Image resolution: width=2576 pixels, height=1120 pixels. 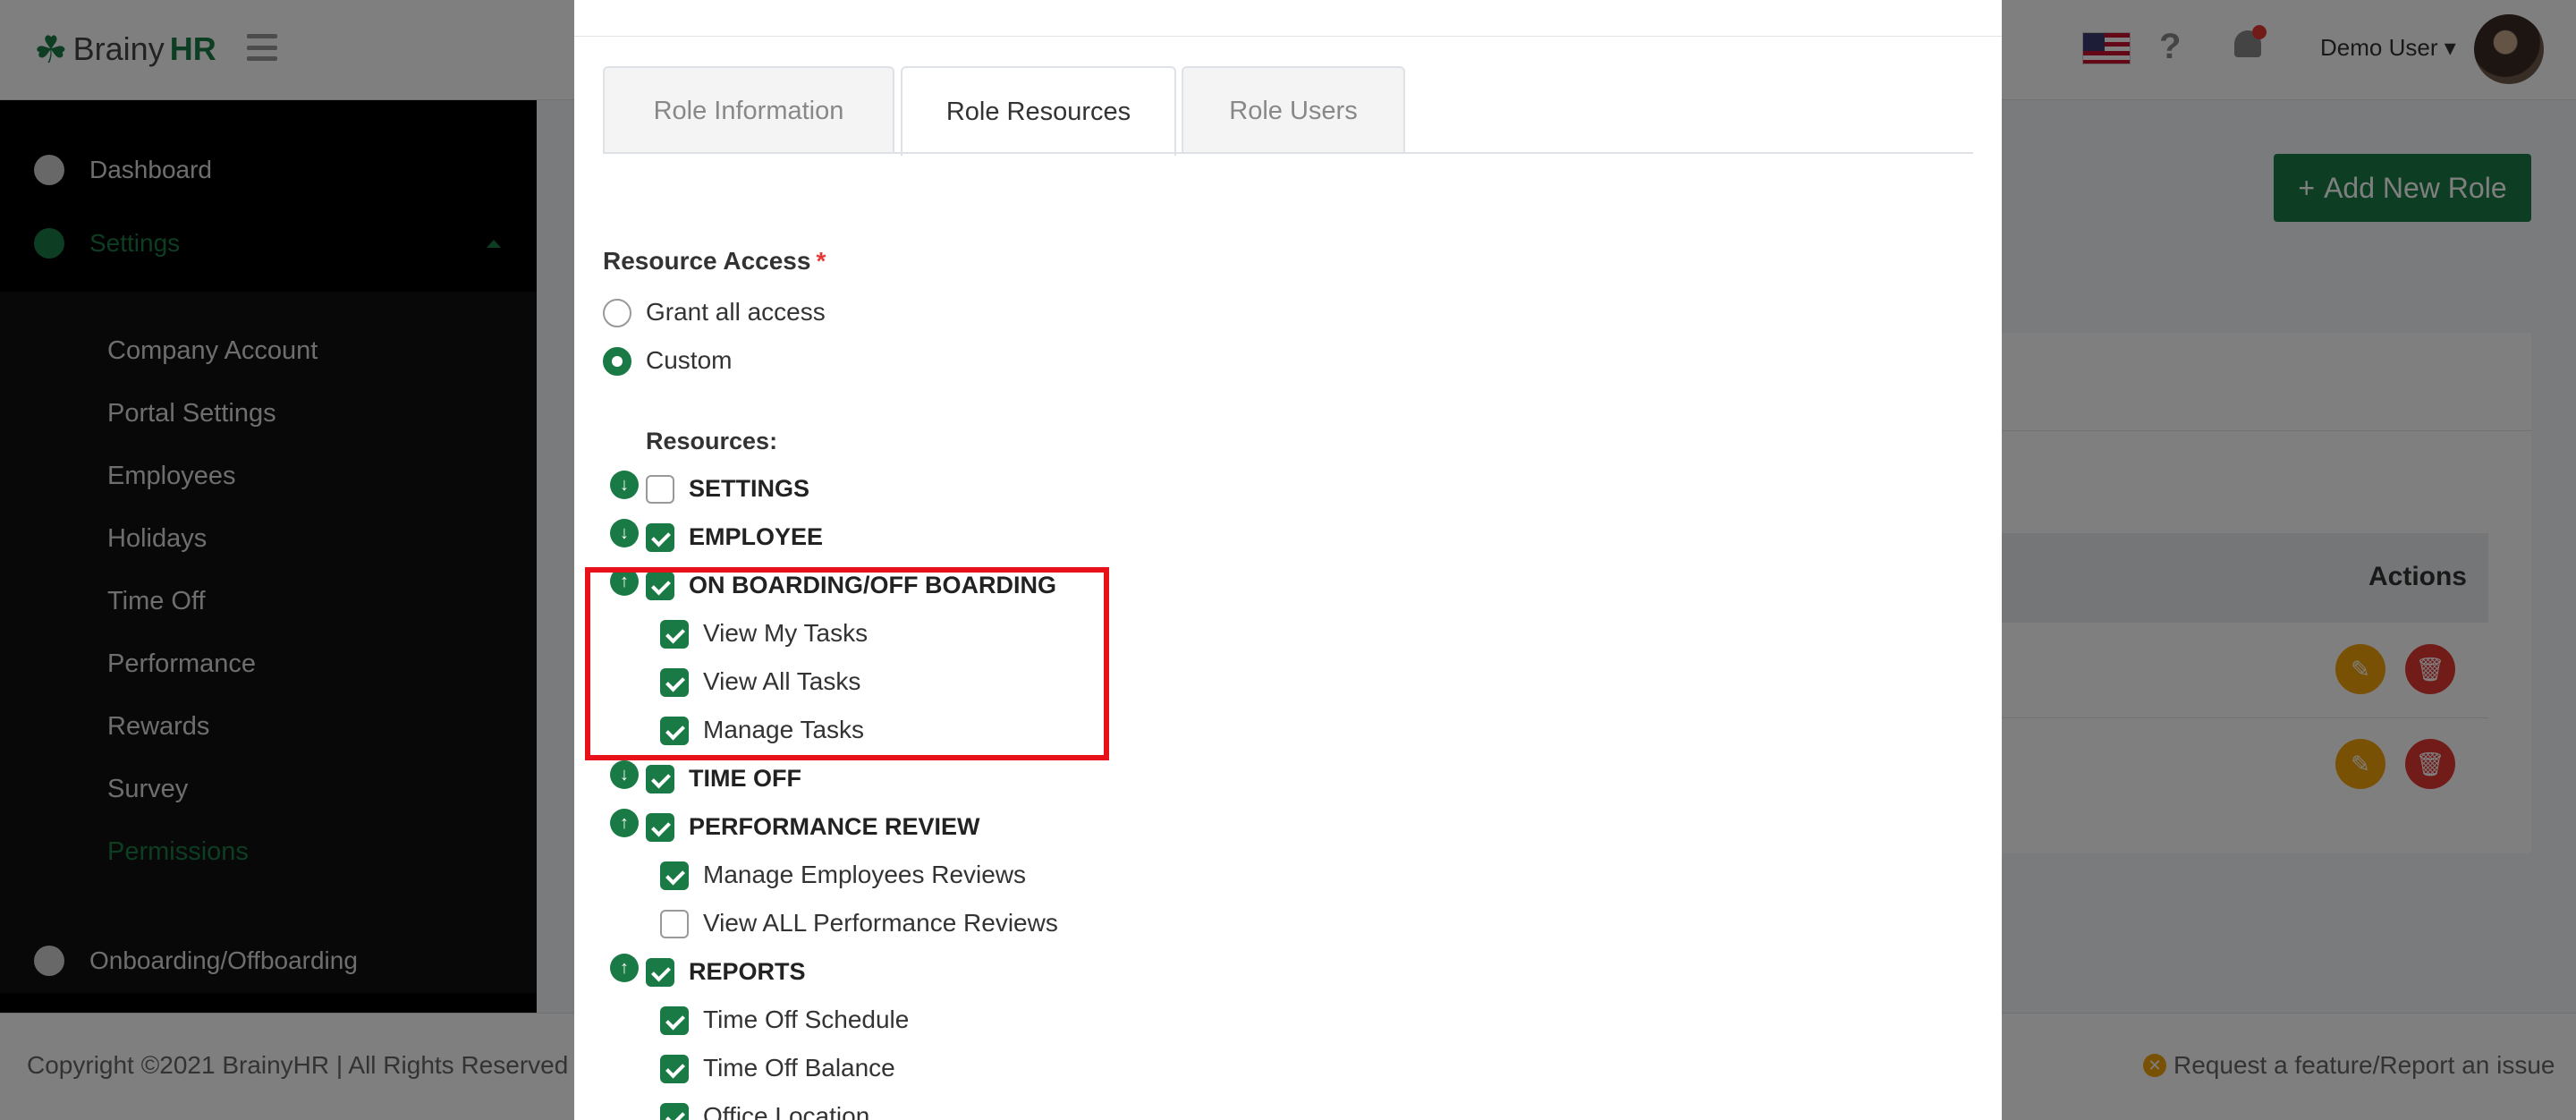 What do you see at coordinates (617, 361) in the screenshot?
I see `custom-radio` at bounding box center [617, 361].